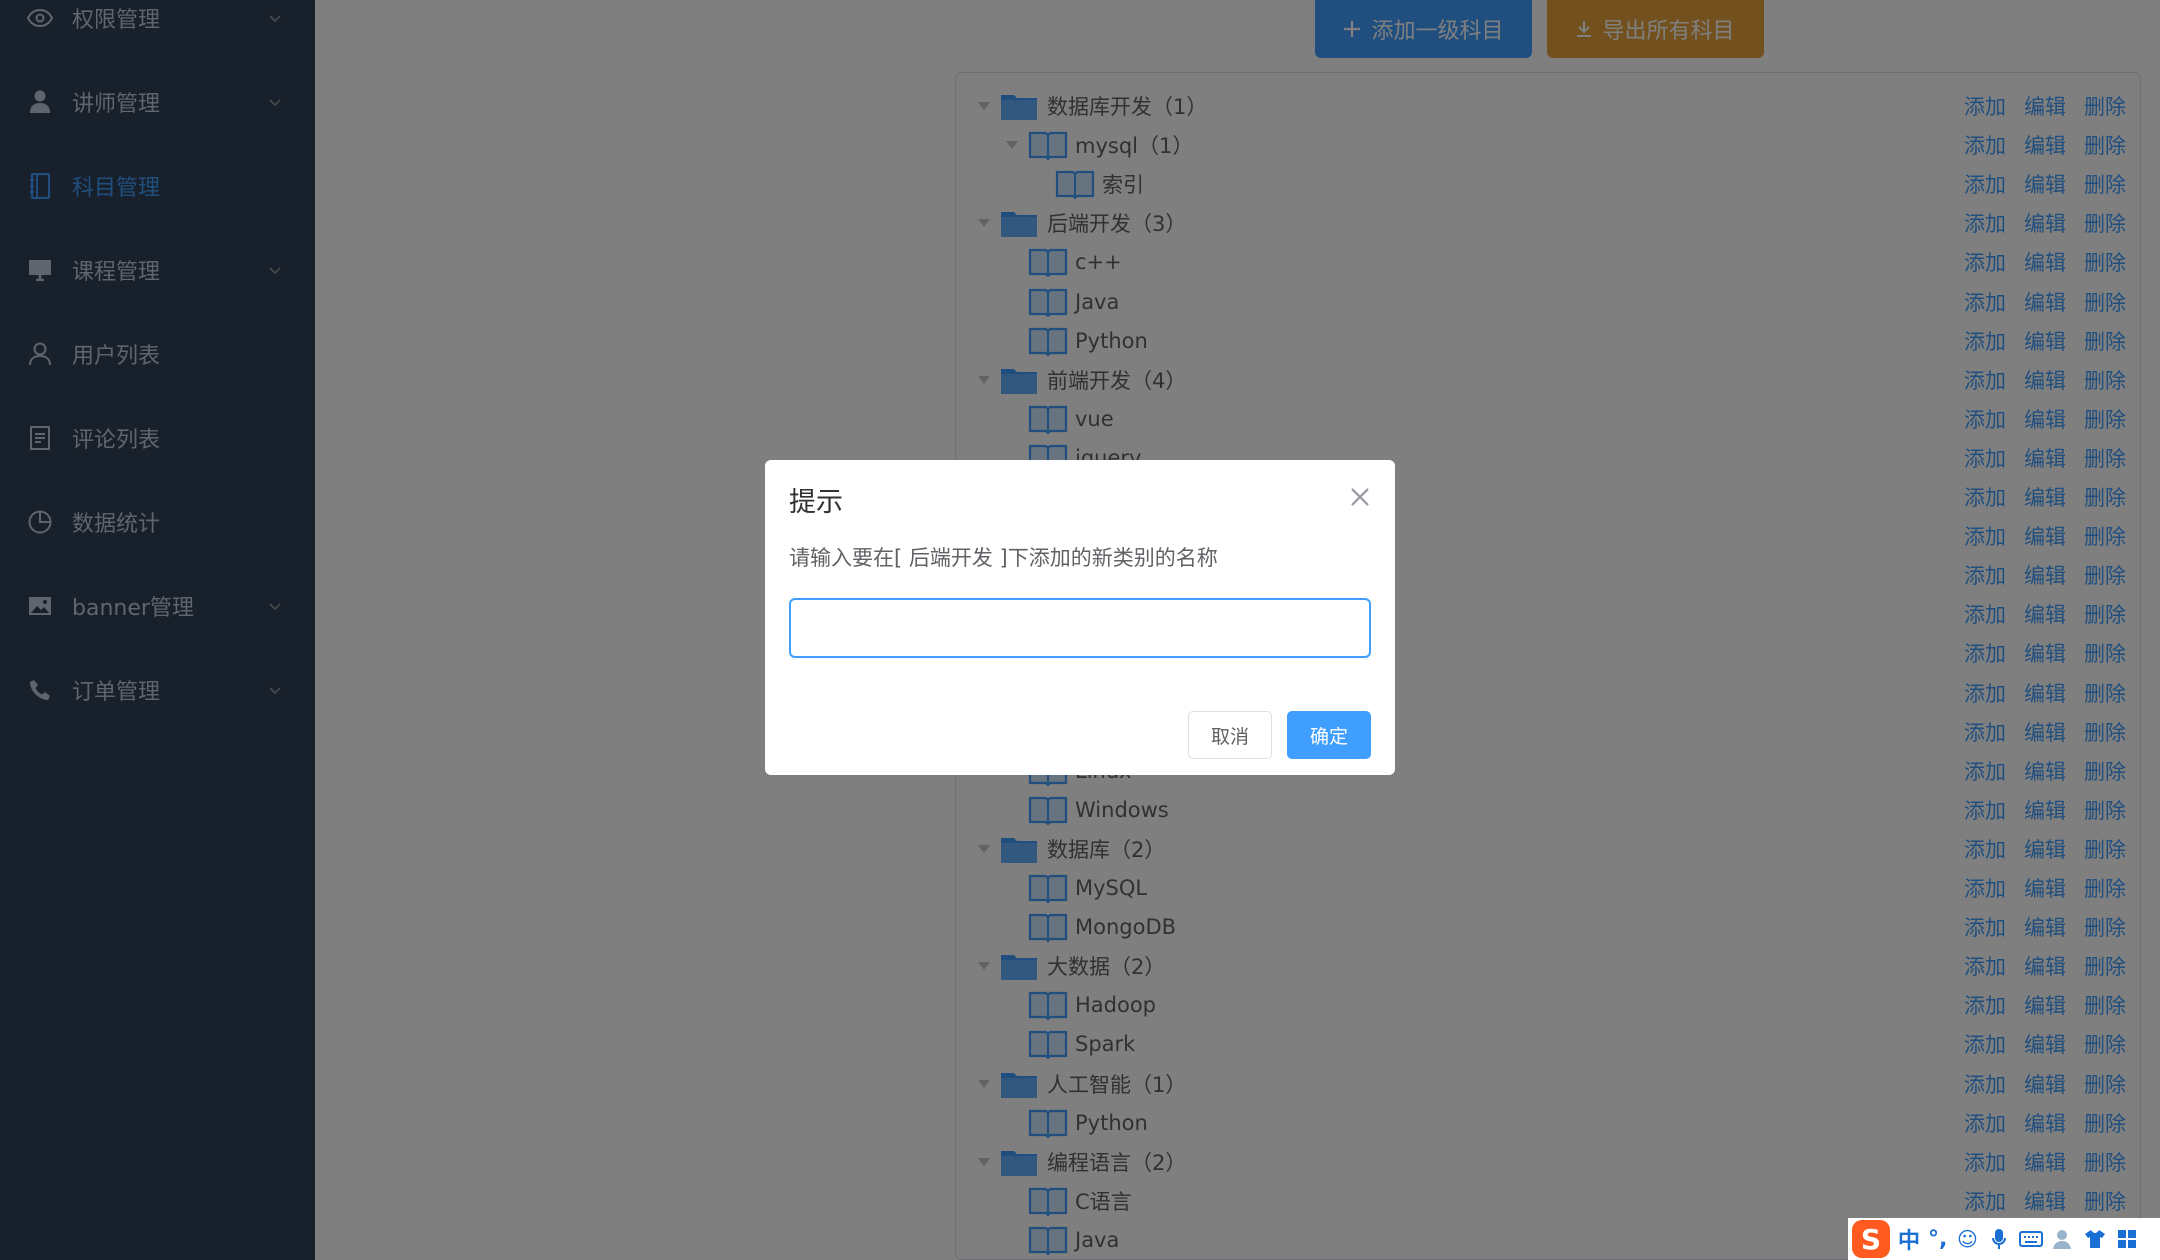 The height and width of the screenshot is (1260, 2160). Describe the element at coordinates (1937, 1239) in the screenshot. I see `ime-punct: °,` at that location.